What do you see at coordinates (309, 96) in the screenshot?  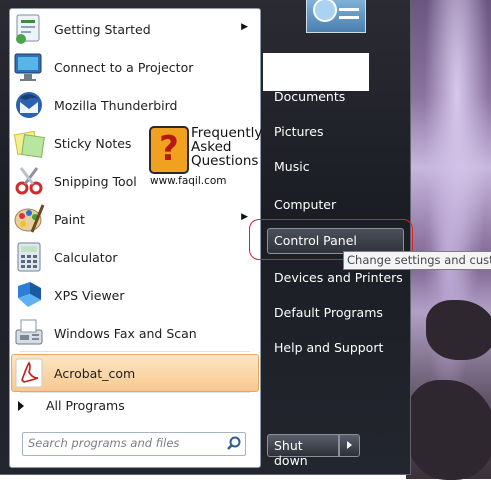 I see `menu-item-documents: Documents` at bounding box center [309, 96].